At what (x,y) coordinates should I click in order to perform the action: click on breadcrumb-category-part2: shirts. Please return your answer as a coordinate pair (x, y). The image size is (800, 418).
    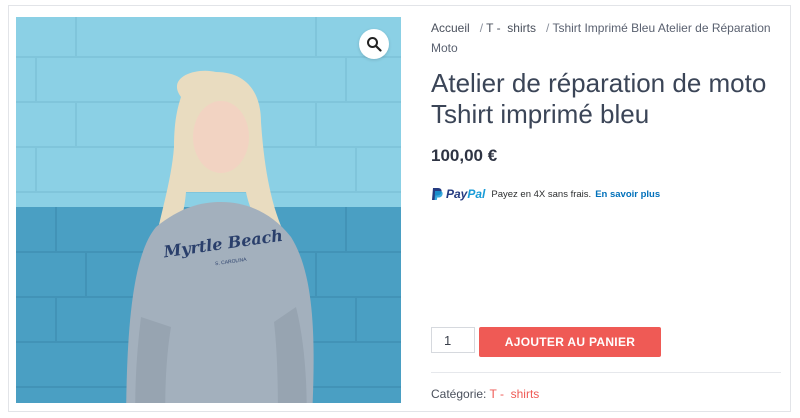
    Looking at the image, I should click on (521, 28).